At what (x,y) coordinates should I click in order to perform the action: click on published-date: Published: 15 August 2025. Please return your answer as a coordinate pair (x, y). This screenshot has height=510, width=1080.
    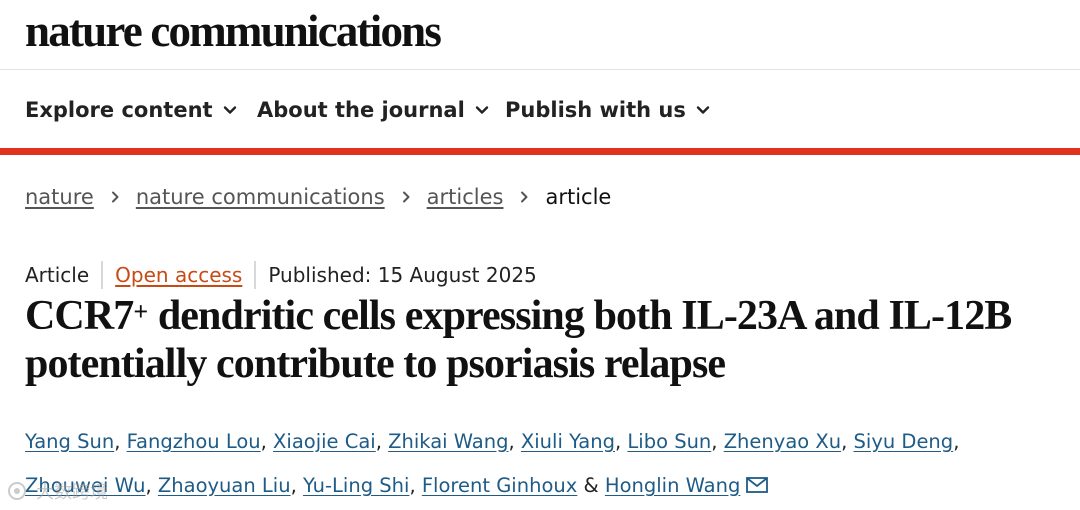
    Looking at the image, I should click on (402, 275).